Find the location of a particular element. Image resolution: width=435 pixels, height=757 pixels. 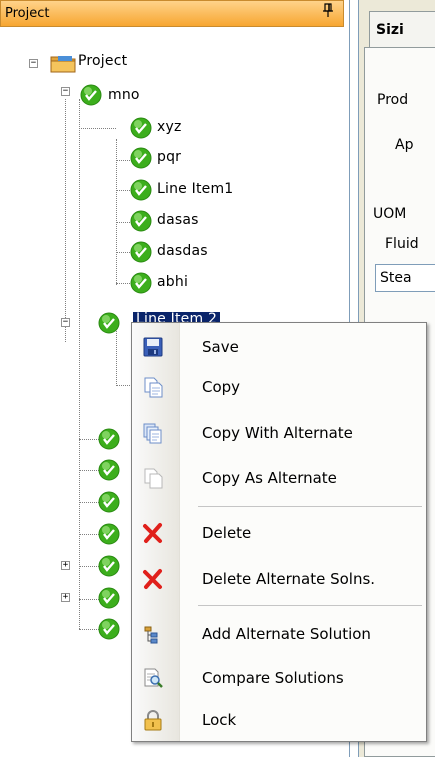

delete-alternate-icon is located at coordinates (153, 579).